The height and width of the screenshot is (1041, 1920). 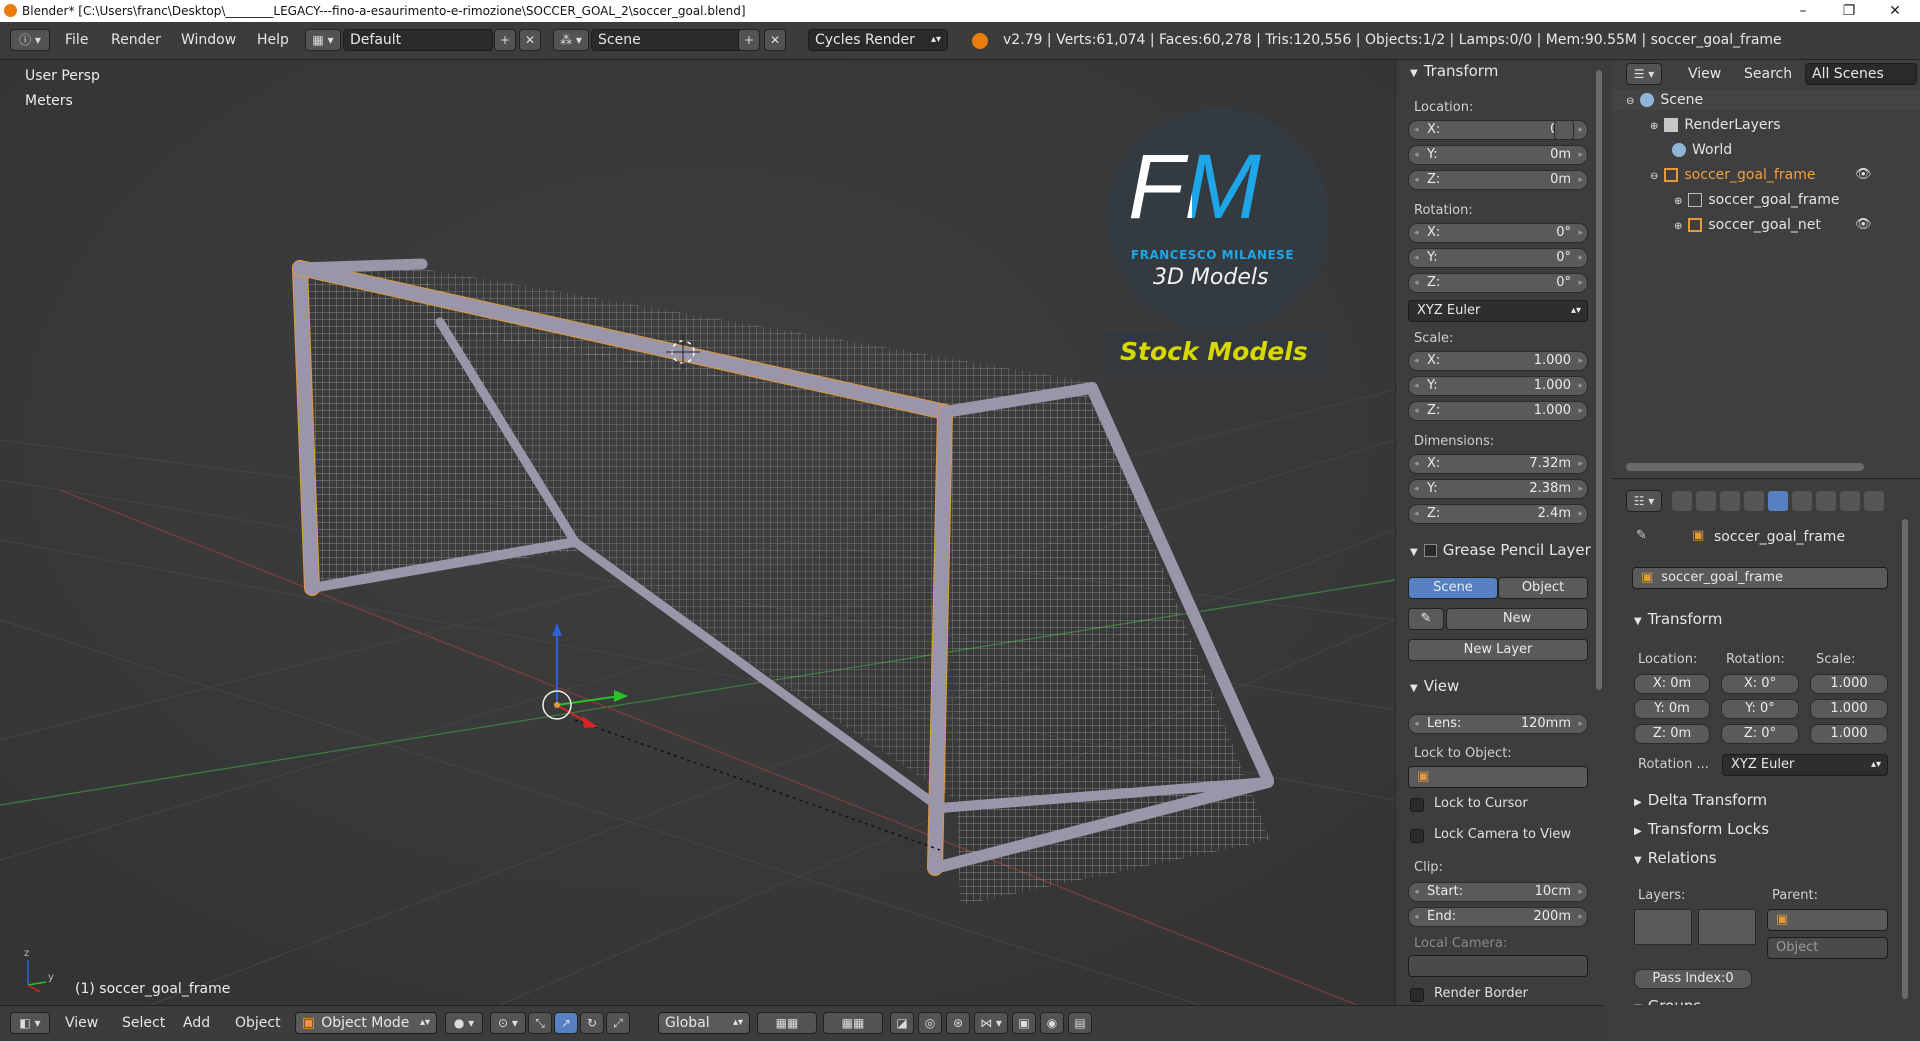 I want to click on menu-render: Render, so click(x=136, y=40).